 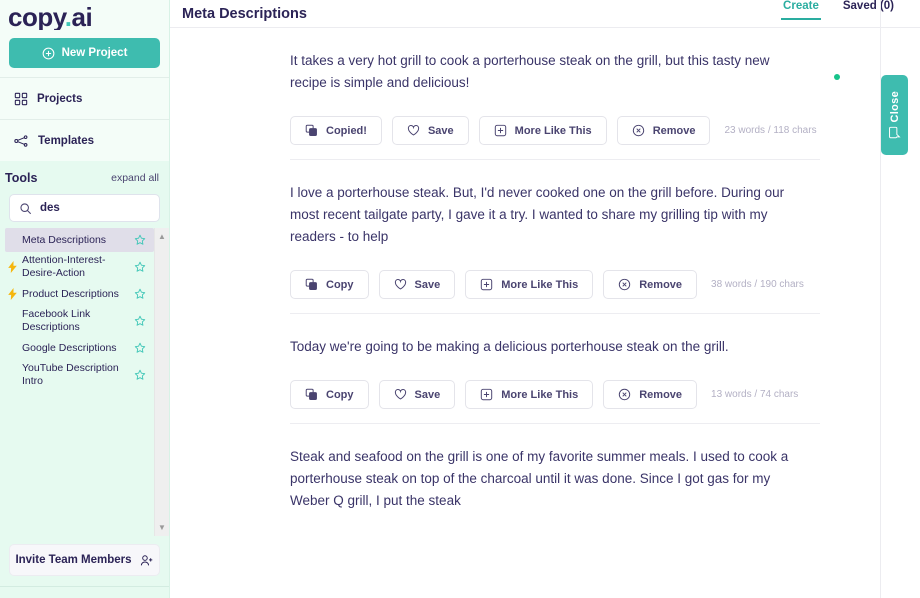 I want to click on scroll-up-arrow-icon: ▲, so click(x=162, y=236).